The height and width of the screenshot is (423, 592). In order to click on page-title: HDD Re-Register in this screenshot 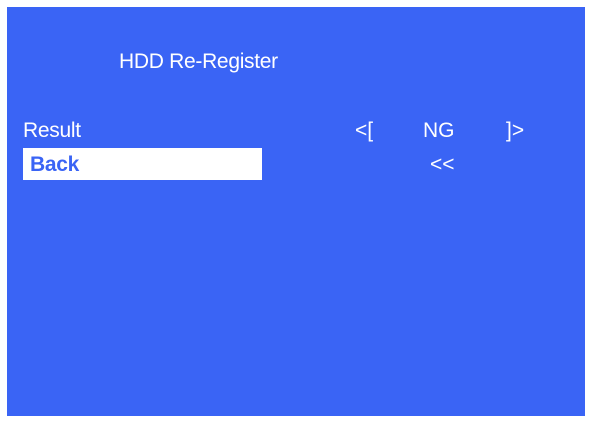, I will do `click(198, 61)`.